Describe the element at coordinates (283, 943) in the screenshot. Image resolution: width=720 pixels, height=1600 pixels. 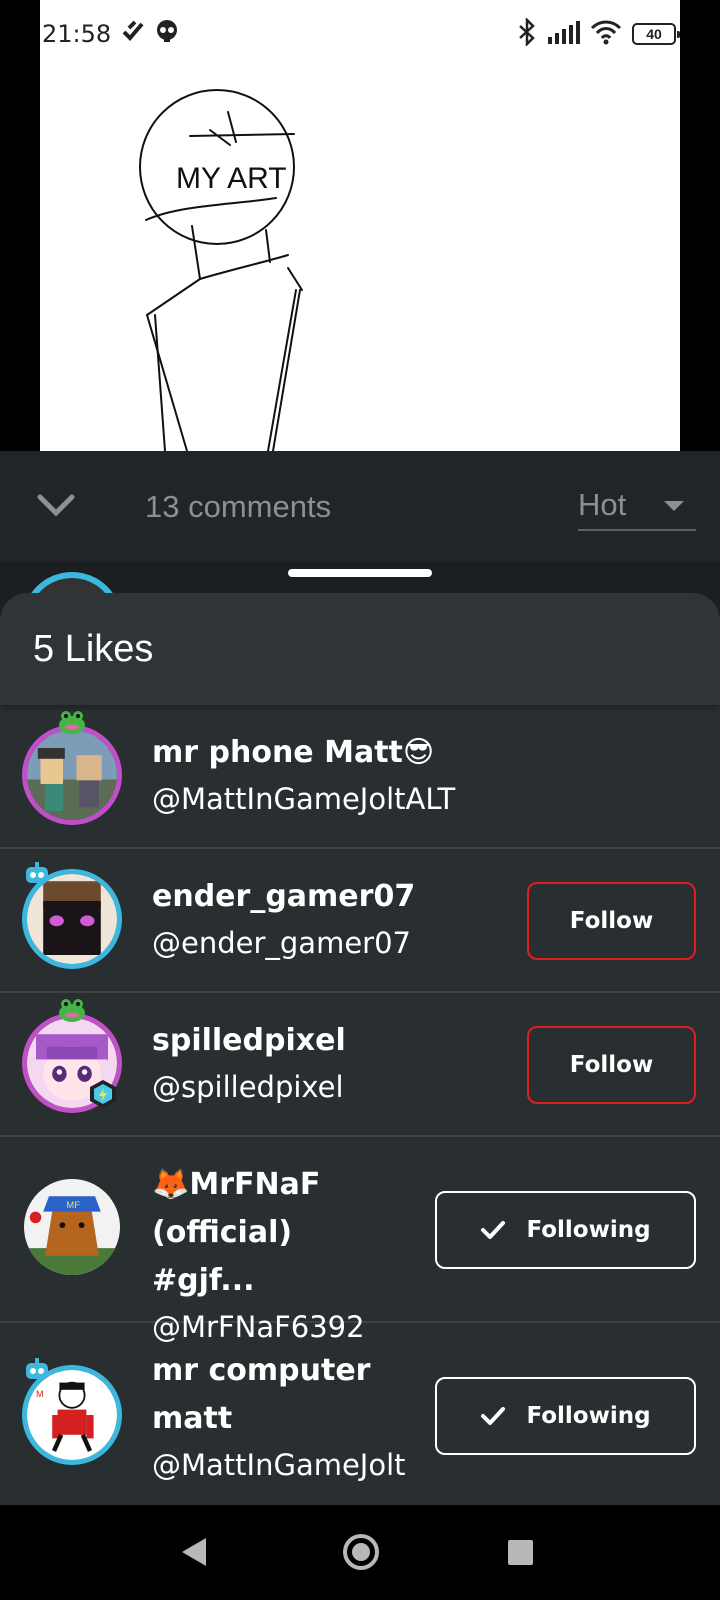
I see `username-handle: @ender_gamer07` at that location.